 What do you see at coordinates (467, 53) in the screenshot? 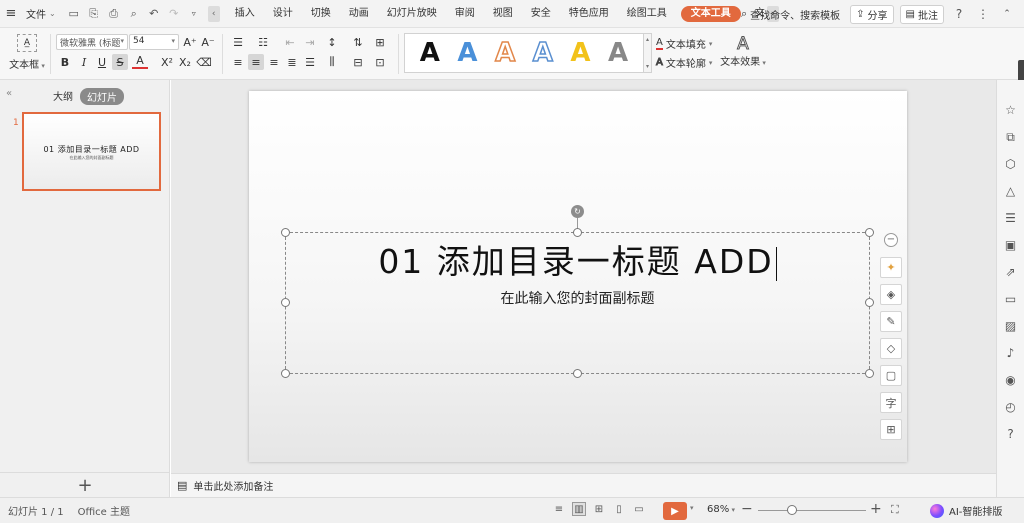
I see `text-style-blue: A` at bounding box center [467, 53].